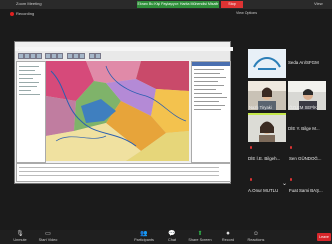  I want to click on recording-indicator: Recording, so click(22, 13).